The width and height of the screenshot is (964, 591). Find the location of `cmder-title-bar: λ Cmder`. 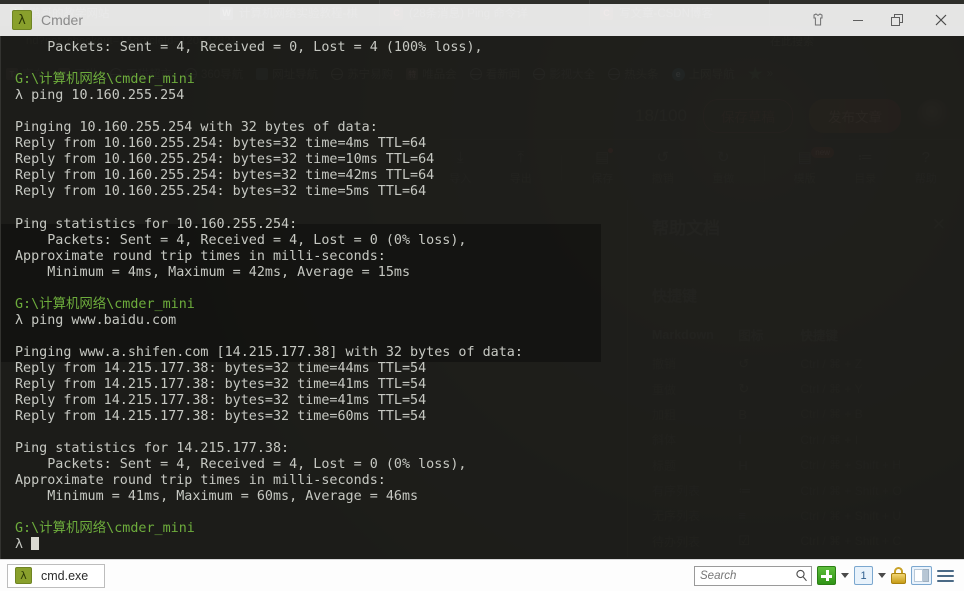

cmder-title-bar: λ Cmder is located at coordinates (482, 20).